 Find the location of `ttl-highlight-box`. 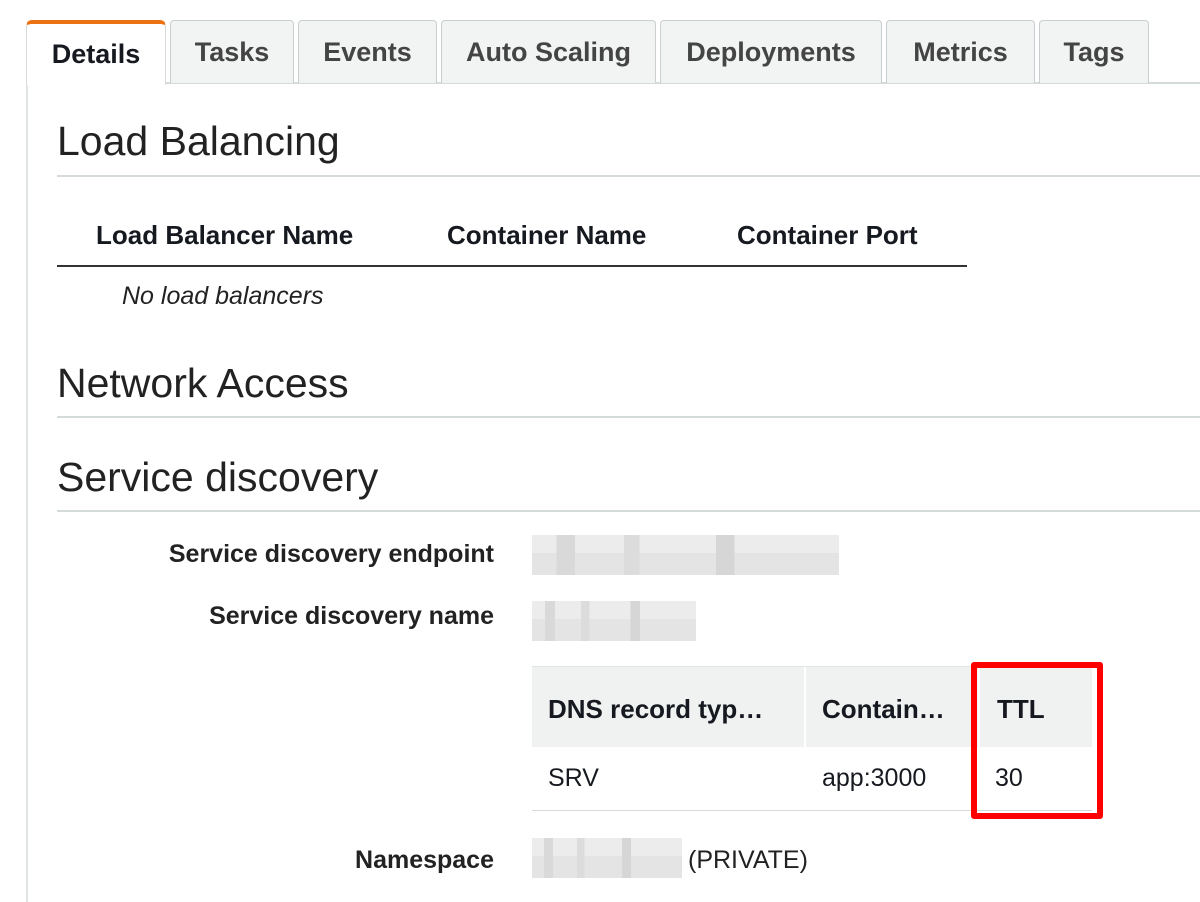

ttl-highlight-box is located at coordinates (1037, 740).